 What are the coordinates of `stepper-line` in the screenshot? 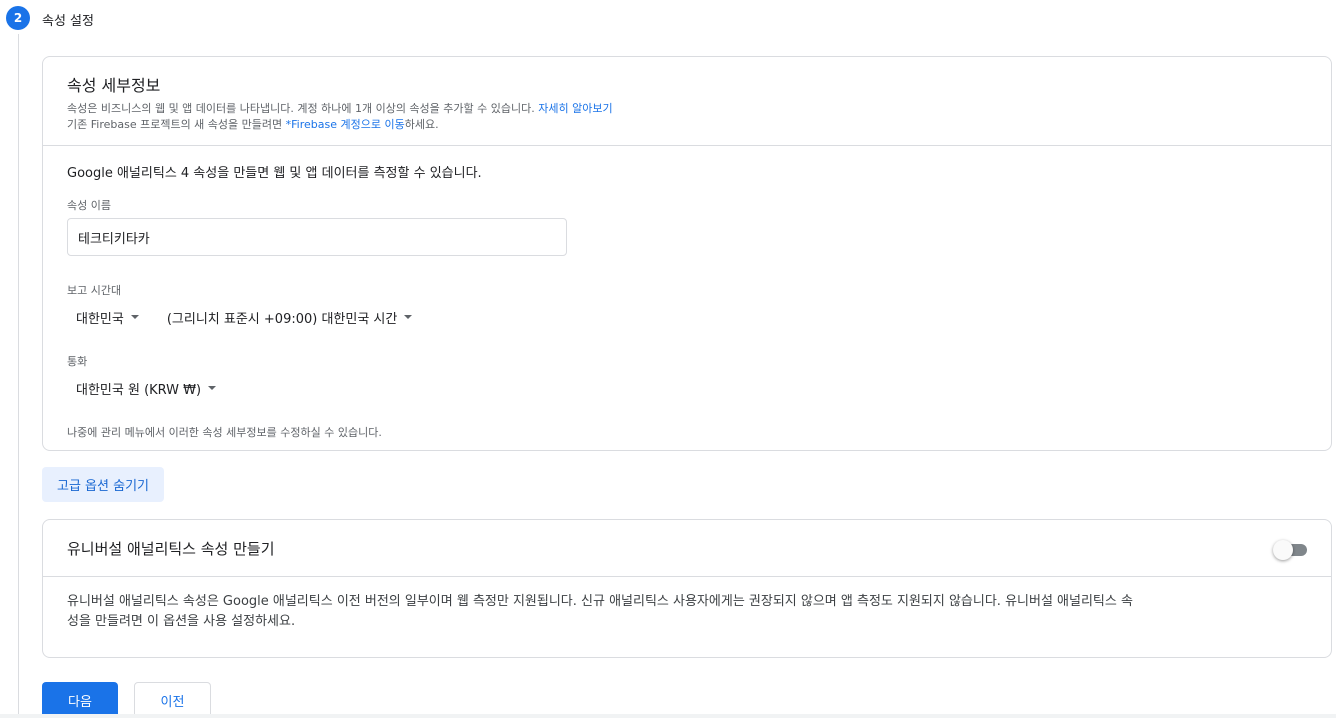 It's located at (18, 376).